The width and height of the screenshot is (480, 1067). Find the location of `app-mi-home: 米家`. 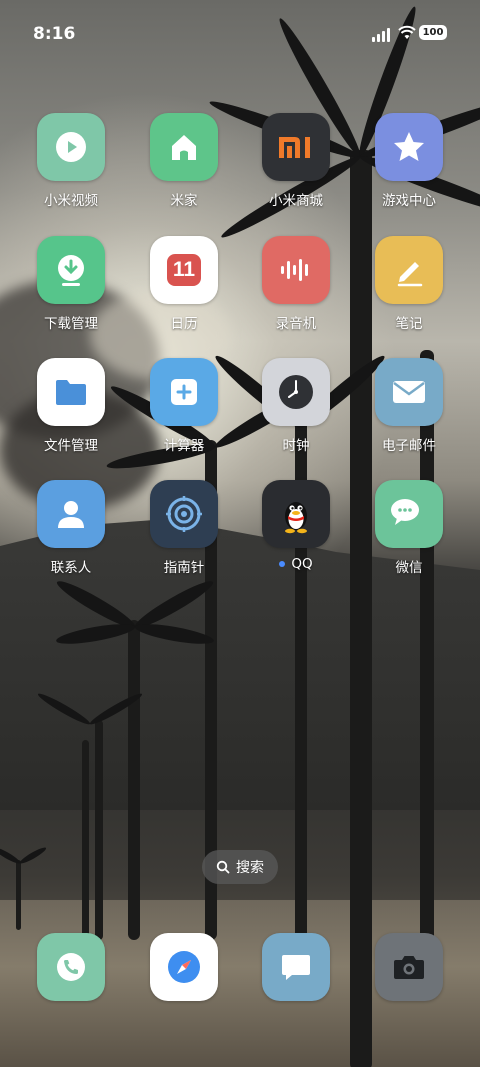

app-mi-home: 米家 is located at coordinates (184, 168).